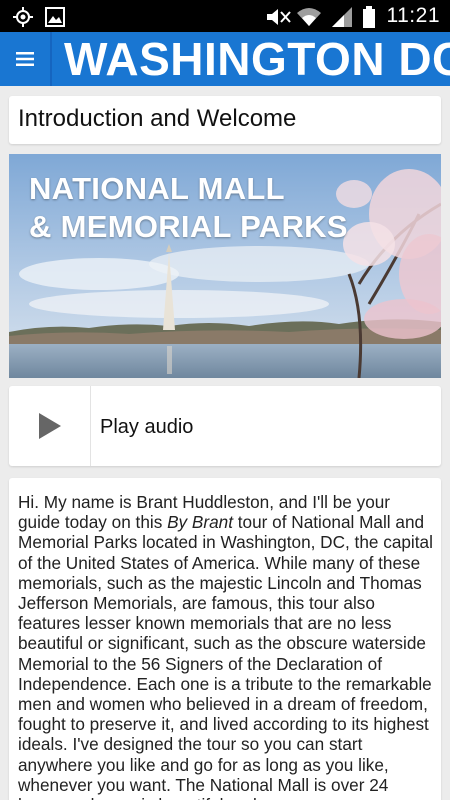  What do you see at coordinates (51, 59) in the screenshot?
I see `menu-divider` at bounding box center [51, 59].